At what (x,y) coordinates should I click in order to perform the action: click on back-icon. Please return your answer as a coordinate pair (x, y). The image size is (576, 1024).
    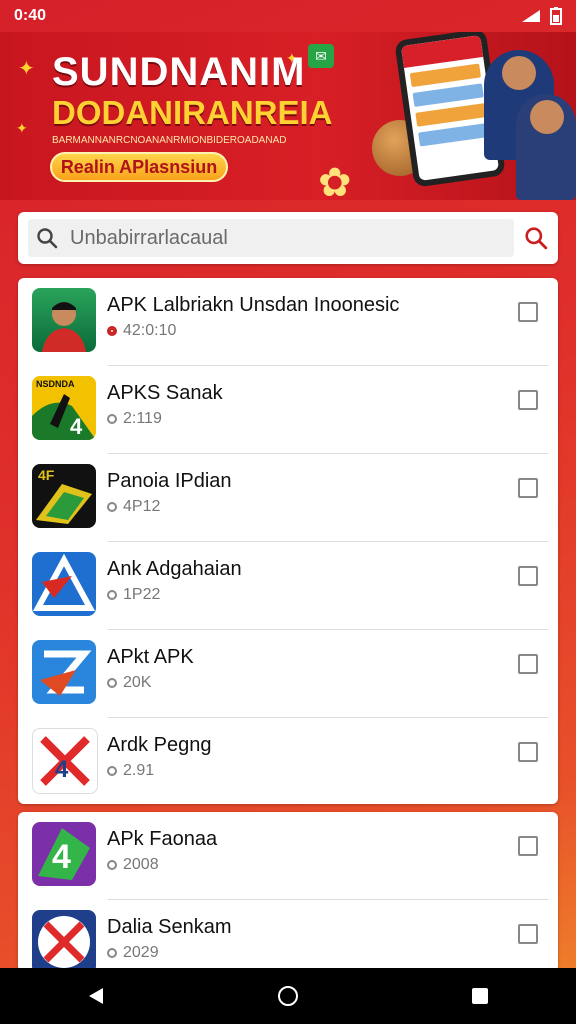
    Looking at the image, I should click on (96, 996).